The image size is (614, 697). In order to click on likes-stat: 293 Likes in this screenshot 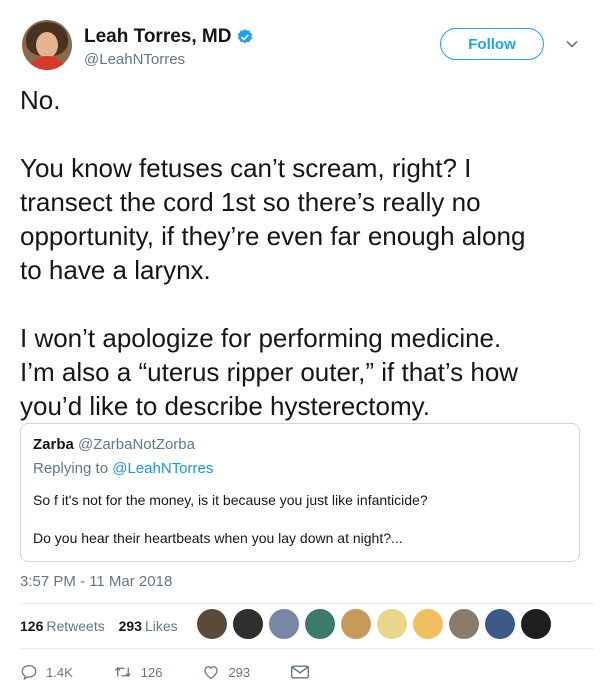, I will do `click(148, 626)`.